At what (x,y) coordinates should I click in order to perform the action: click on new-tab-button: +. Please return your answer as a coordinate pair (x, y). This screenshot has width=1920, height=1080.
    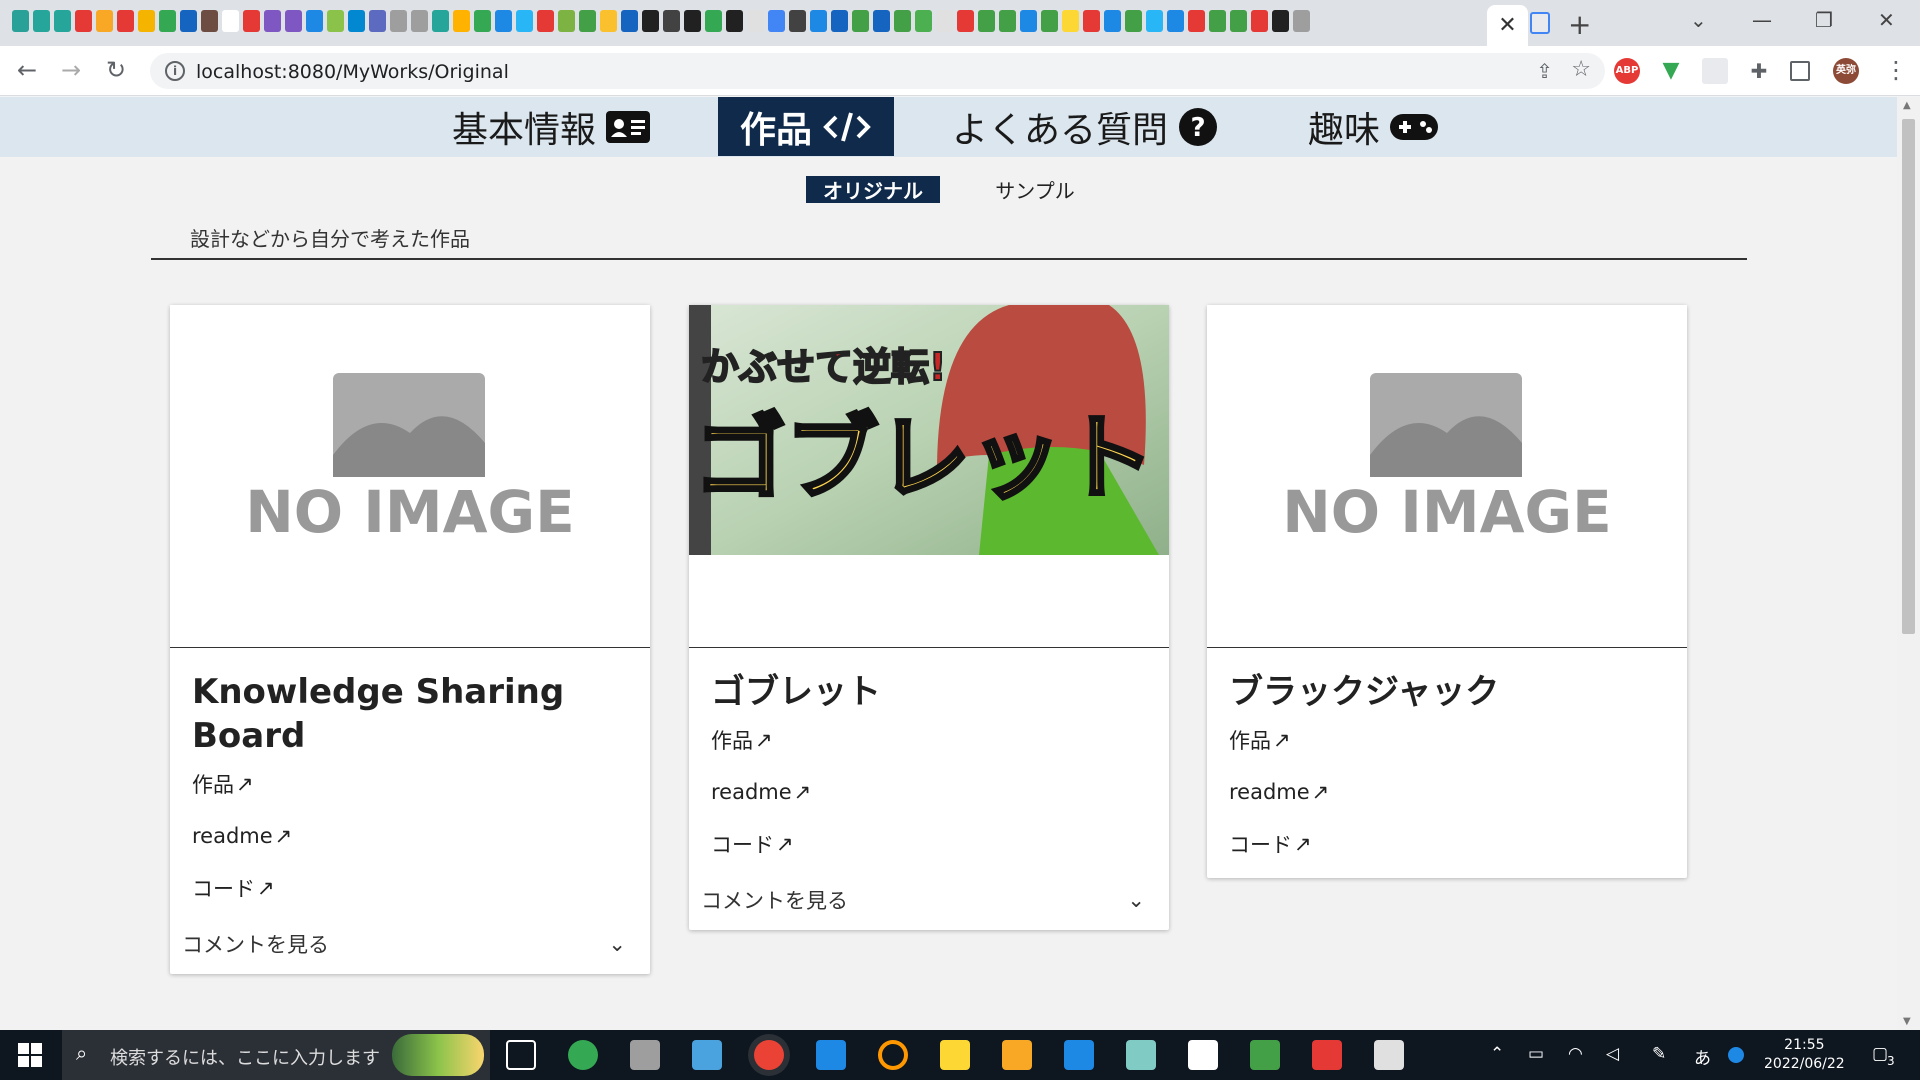
    Looking at the image, I should click on (1579, 24).